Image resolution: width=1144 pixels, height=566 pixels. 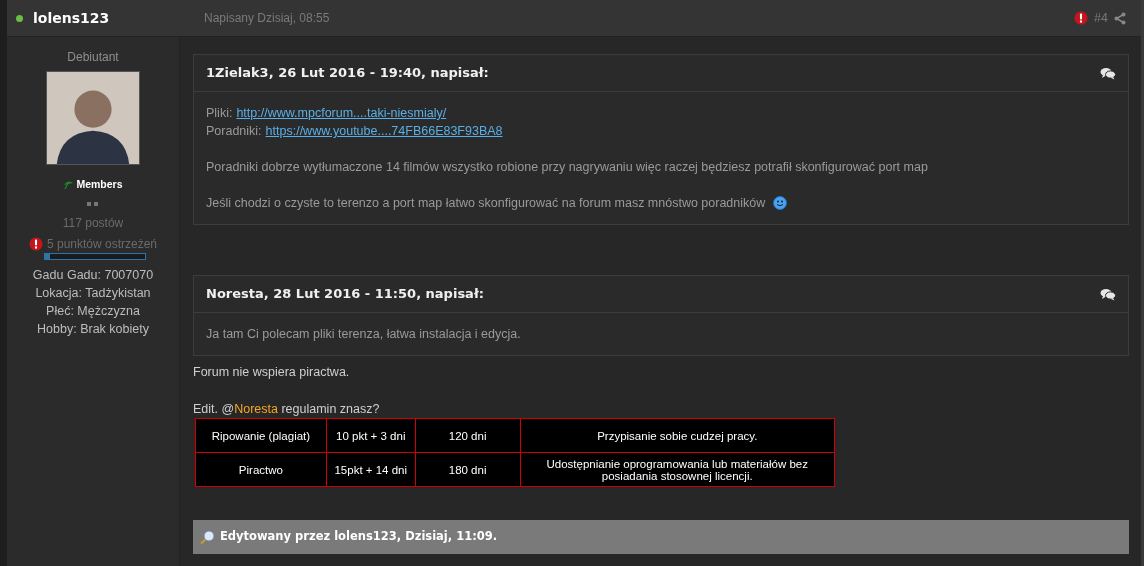 What do you see at coordinates (371, 469) in the screenshot?
I see `table-cell: 15pkt + 14 dni` at bounding box center [371, 469].